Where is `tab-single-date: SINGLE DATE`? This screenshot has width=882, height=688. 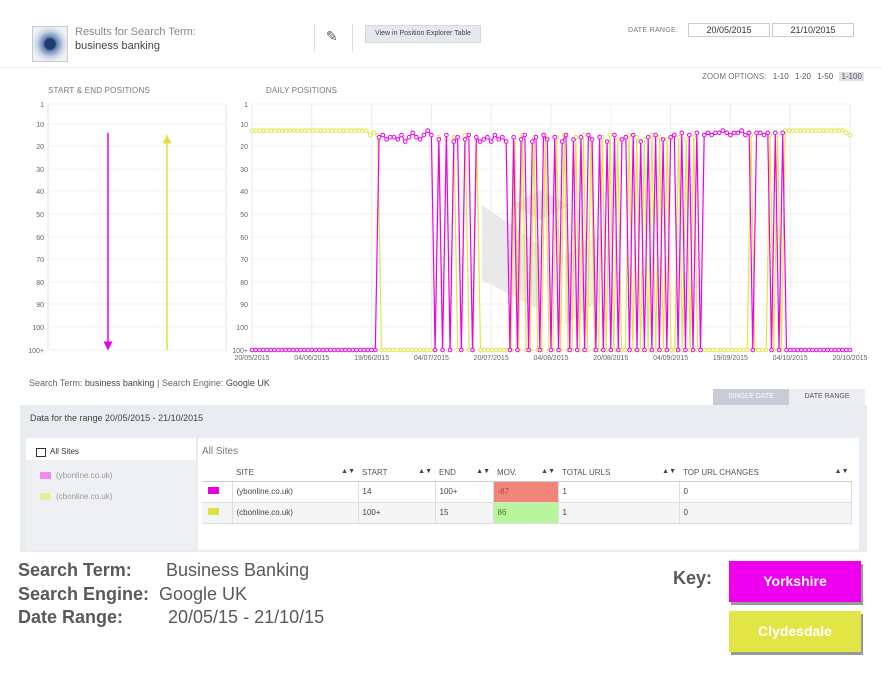
tab-single-date: SINGLE DATE is located at coordinates (751, 397).